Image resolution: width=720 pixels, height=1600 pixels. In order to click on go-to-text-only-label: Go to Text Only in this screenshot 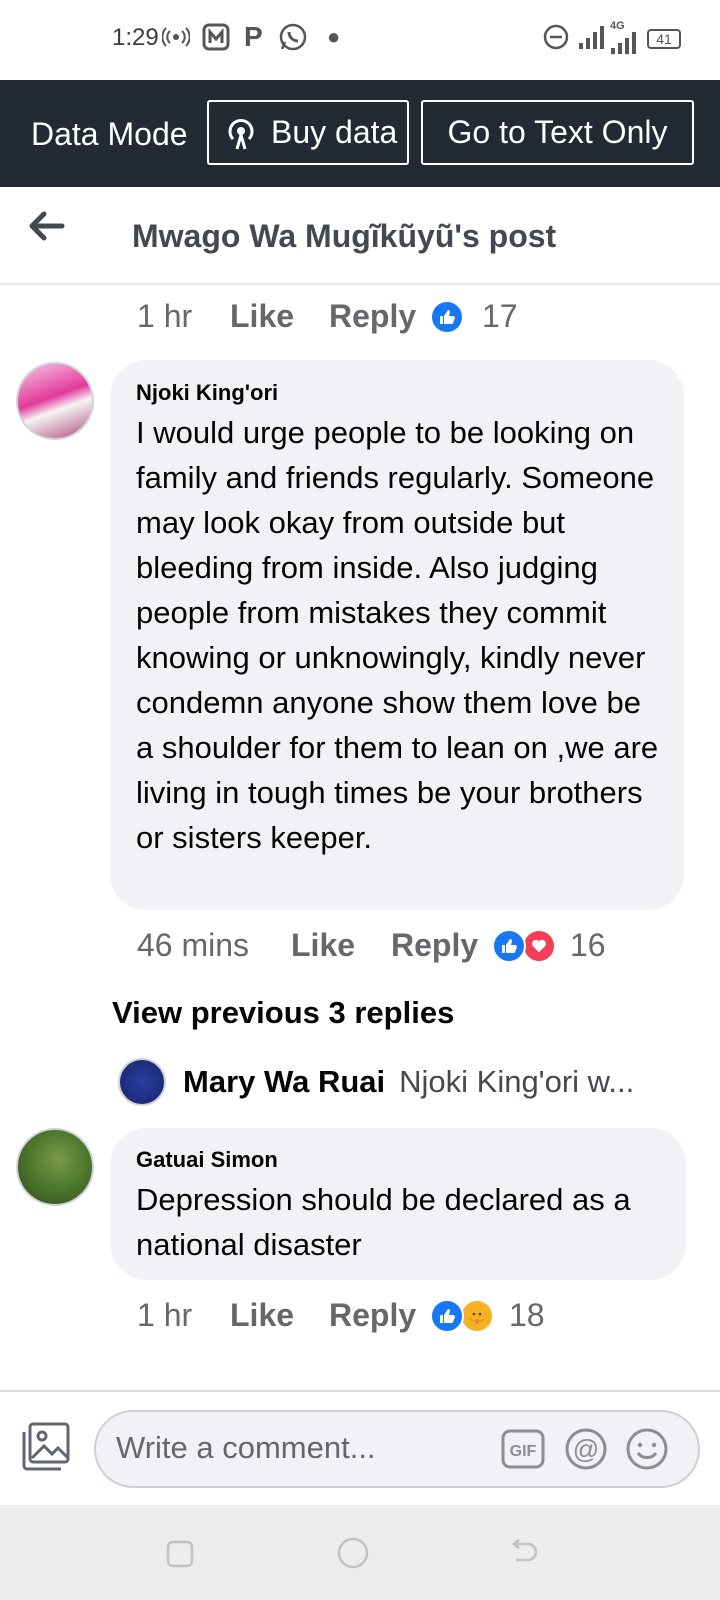, I will do `click(557, 132)`.